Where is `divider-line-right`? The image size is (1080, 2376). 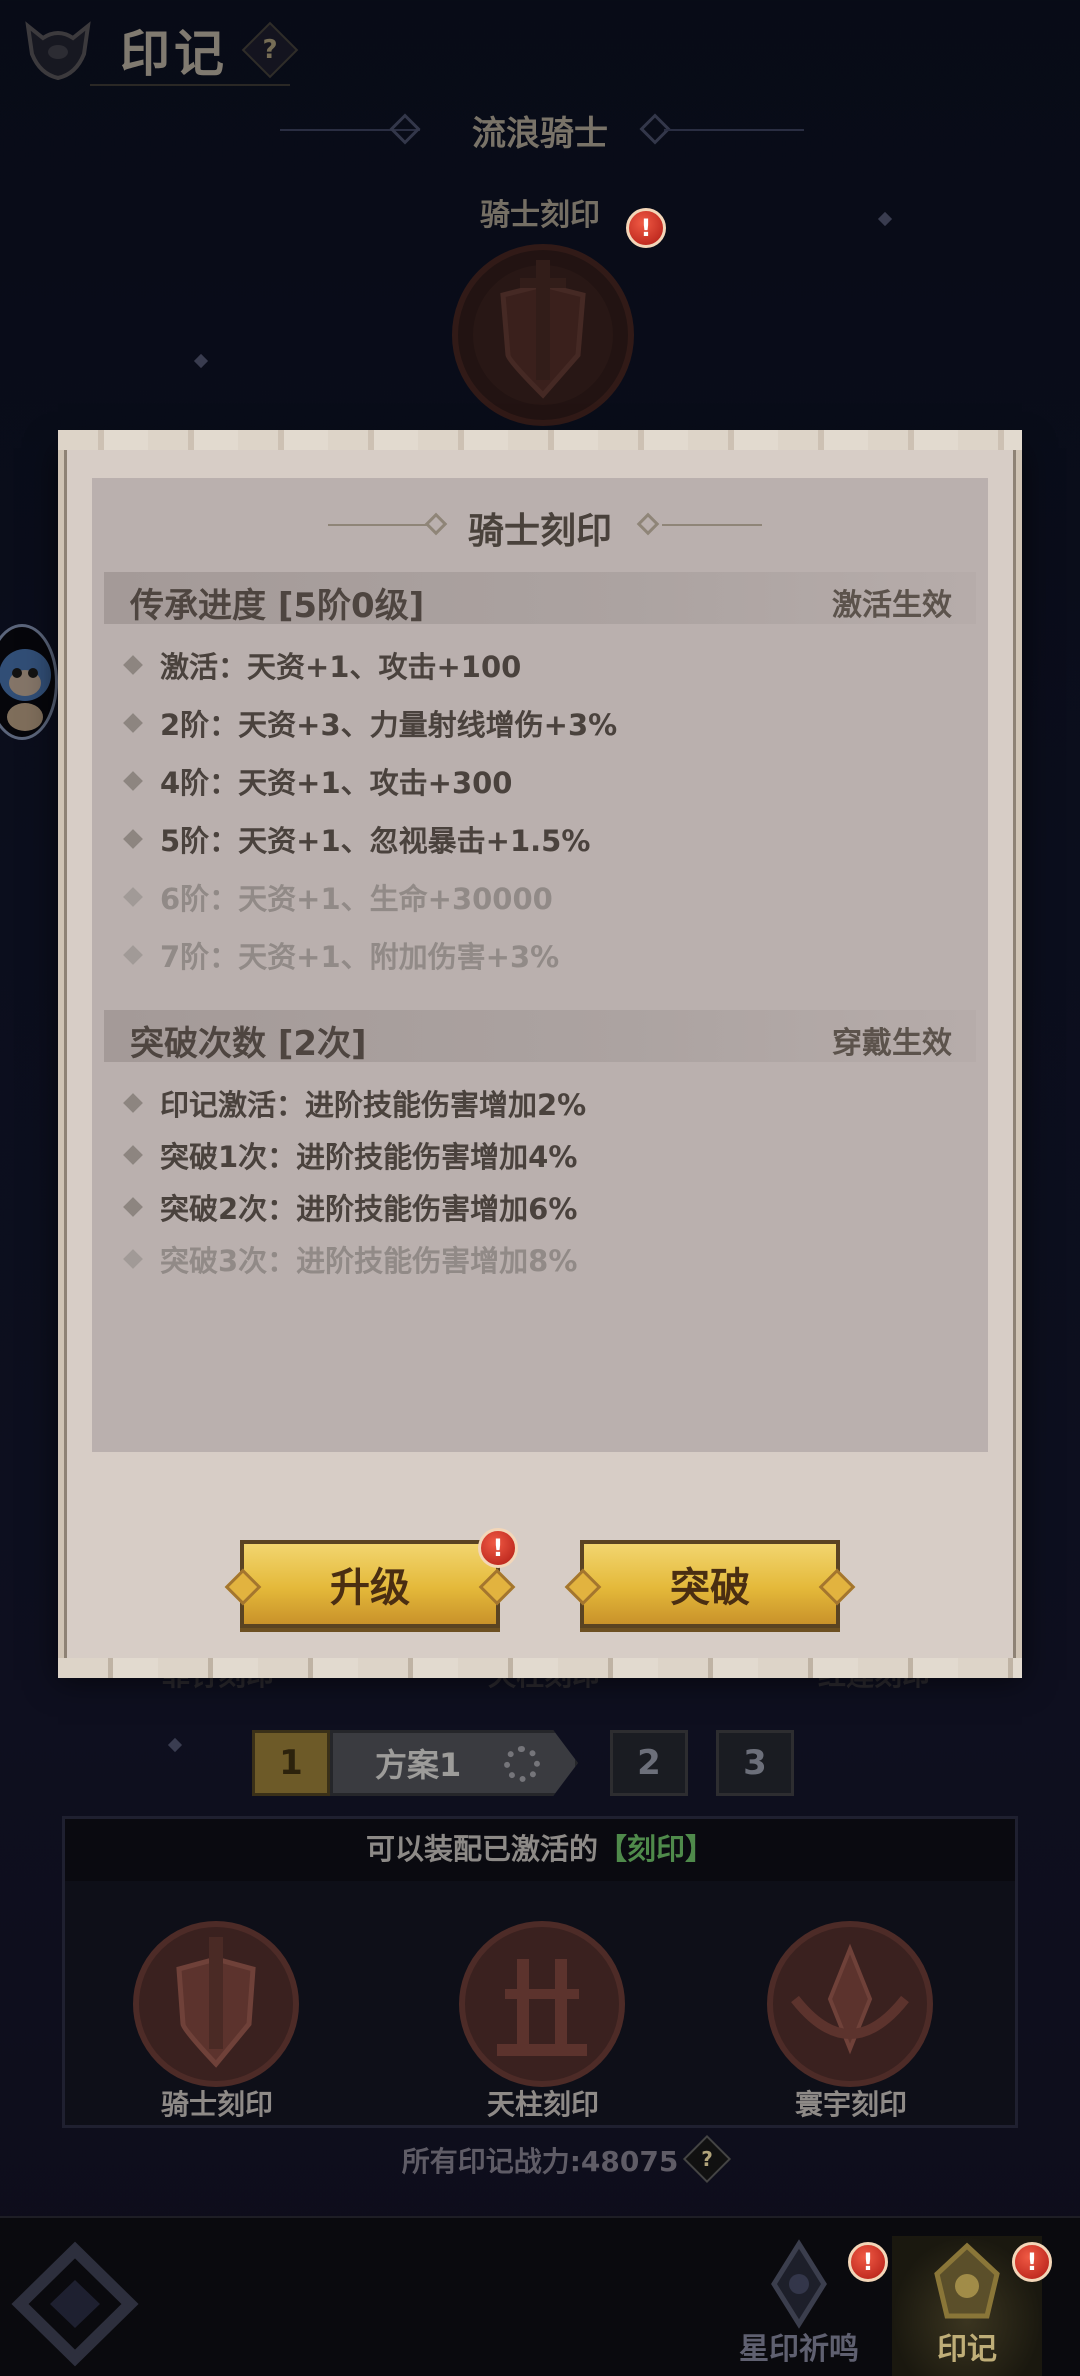 divider-line-right is located at coordinates (734, 130).